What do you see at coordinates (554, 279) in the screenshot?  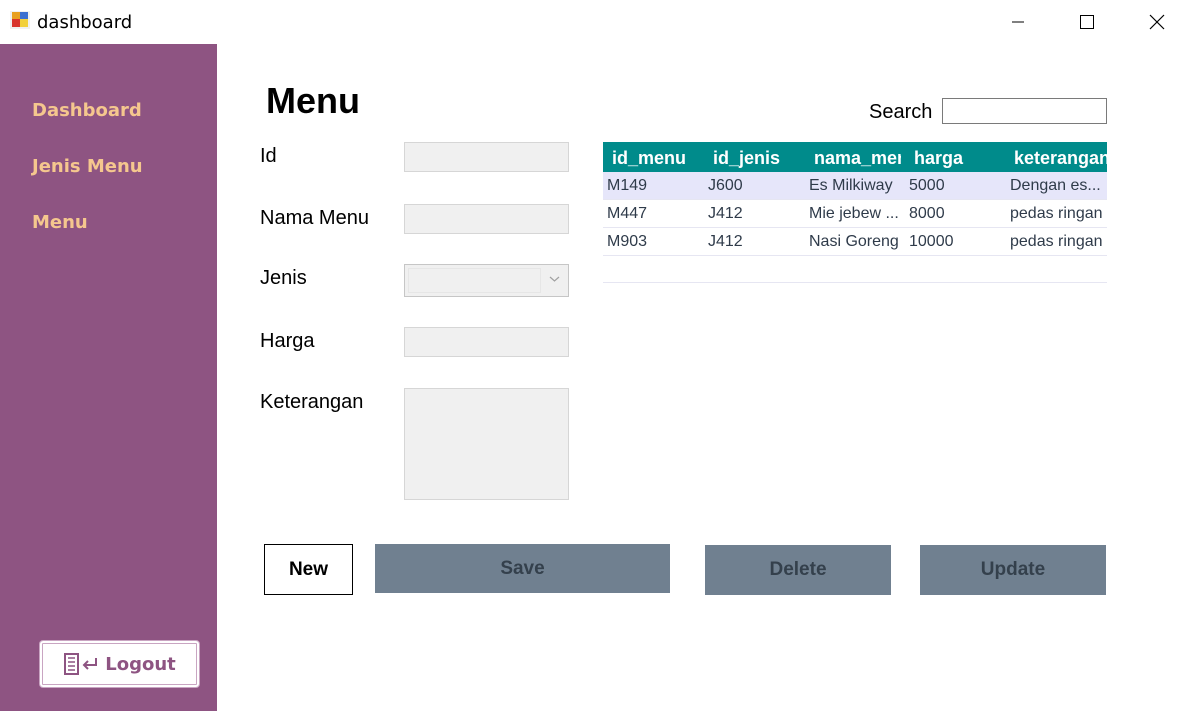 I see `chevron-down-icon` at bounding box center [554, 279].